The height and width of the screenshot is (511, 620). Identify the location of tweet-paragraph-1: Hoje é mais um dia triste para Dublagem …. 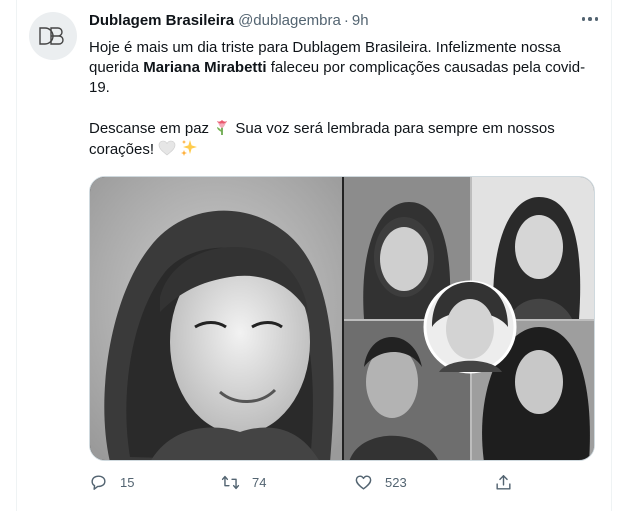
(337, 67).